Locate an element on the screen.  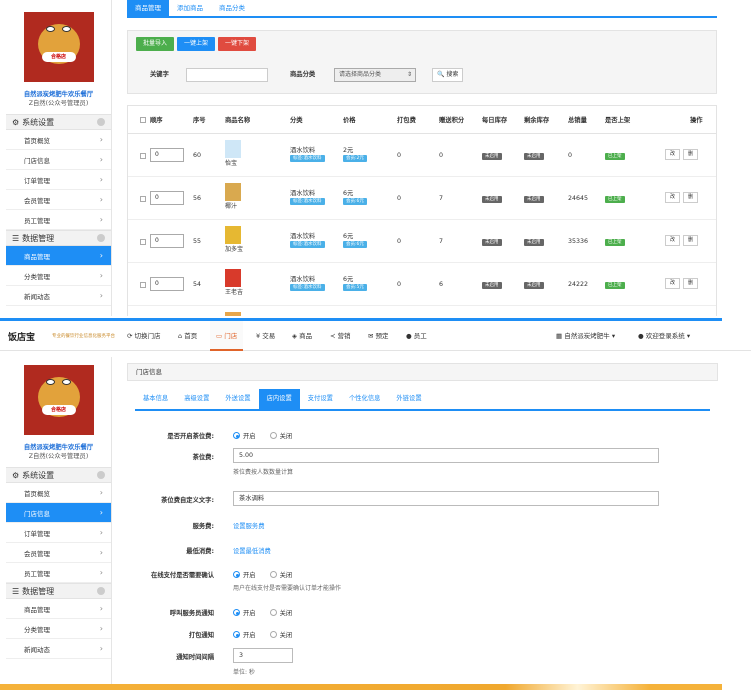
nav-marketing: ≺ 营销 is located at coordinates (340, 336).